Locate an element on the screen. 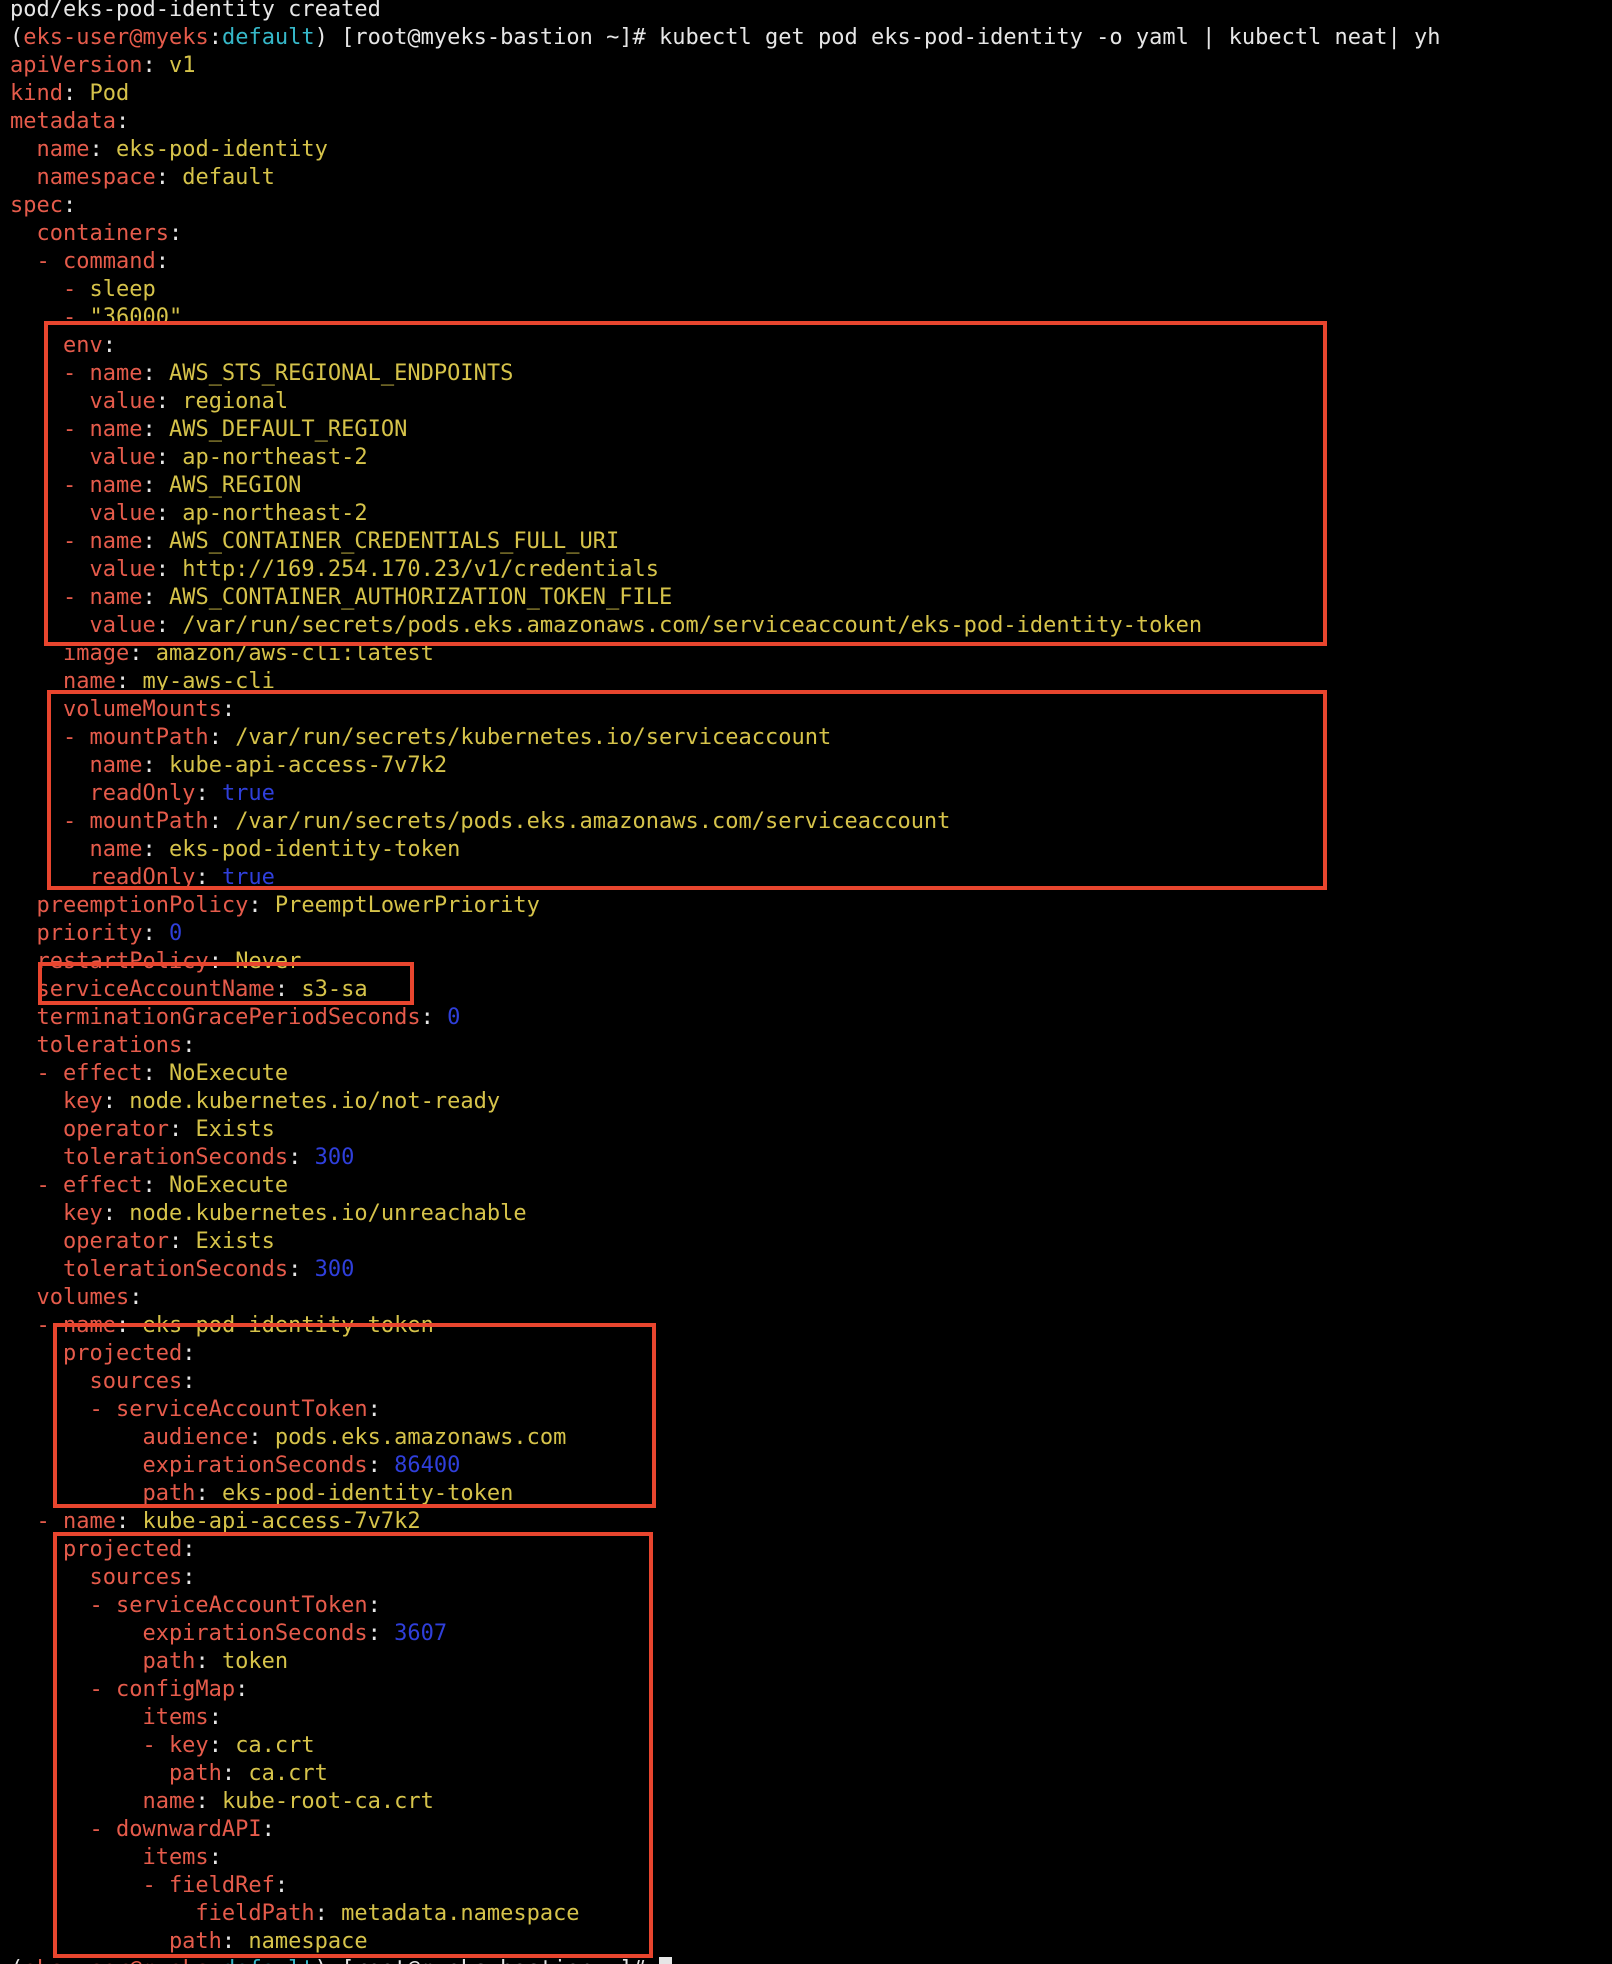 This screenshot has height=1964, width=1612. yaml-line: name: eks-pod-identity is located at coordinates (169, 150).